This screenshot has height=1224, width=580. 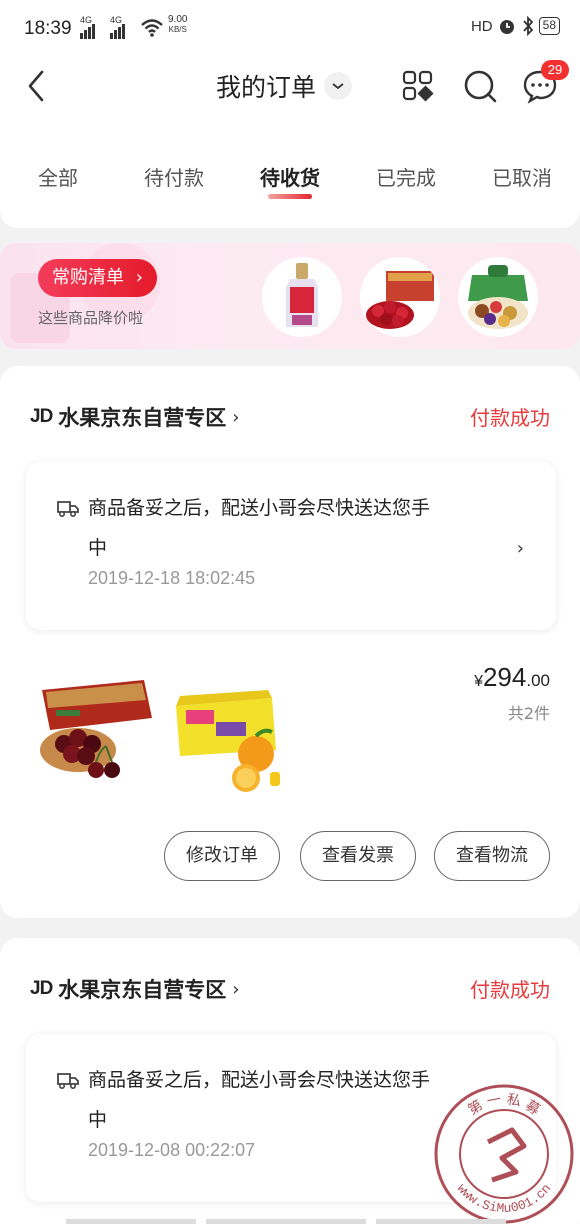 What do you see at coordinates (38, 86) in the screenshot?
I see `back-arrow-icon` at bounding box center [38, 86].